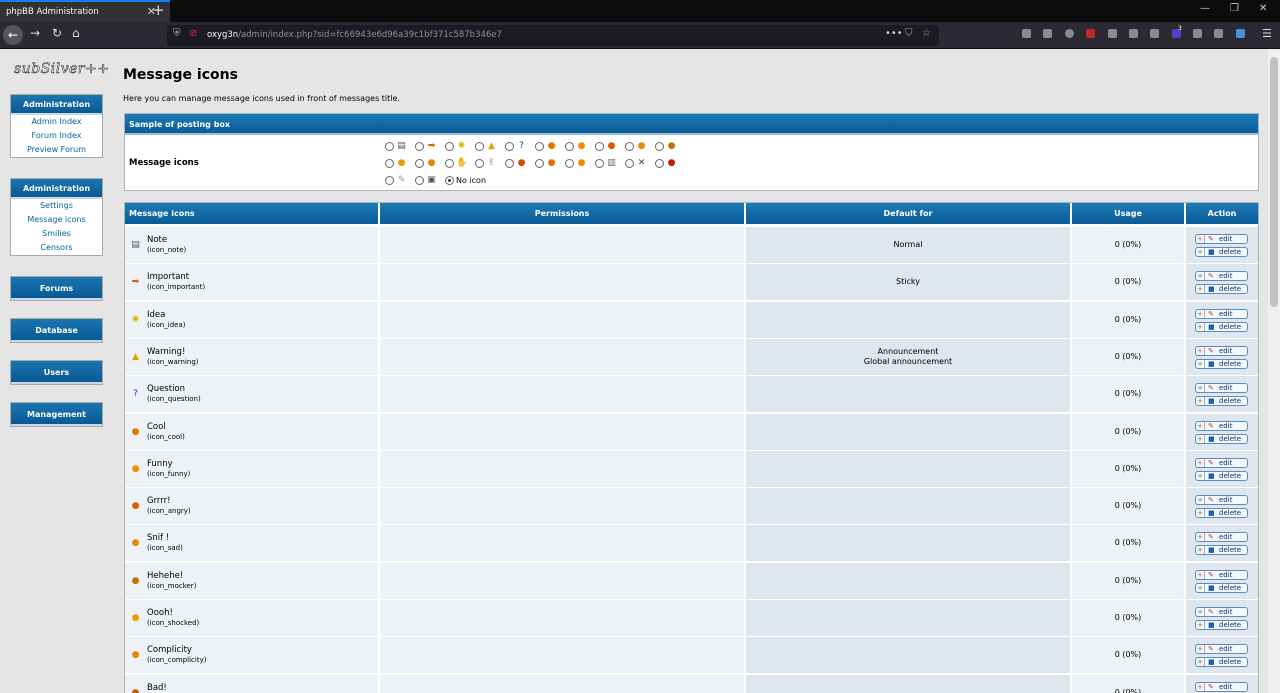  Describe the element at coordinates (1090, 33) in the screenshot. I see `ublock-icon` at that location.